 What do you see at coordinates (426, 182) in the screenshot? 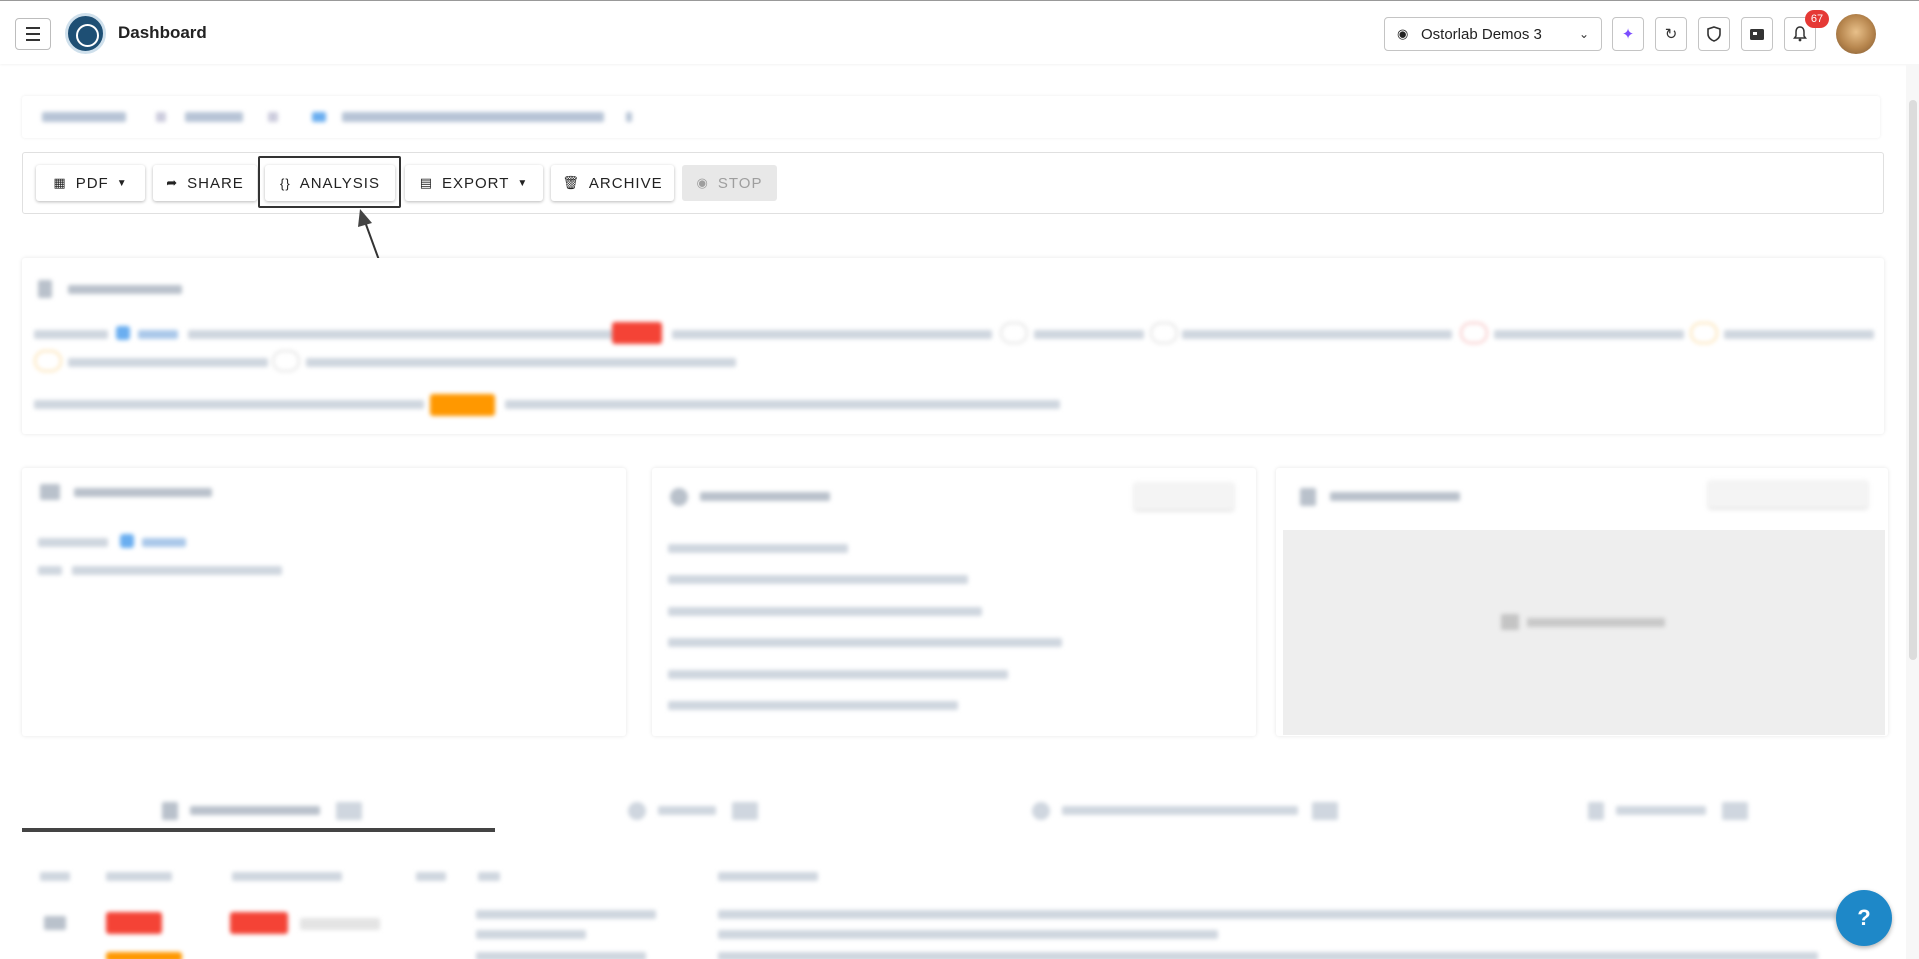
I see `document-icon: ▤` at bounding box center [426, 182].